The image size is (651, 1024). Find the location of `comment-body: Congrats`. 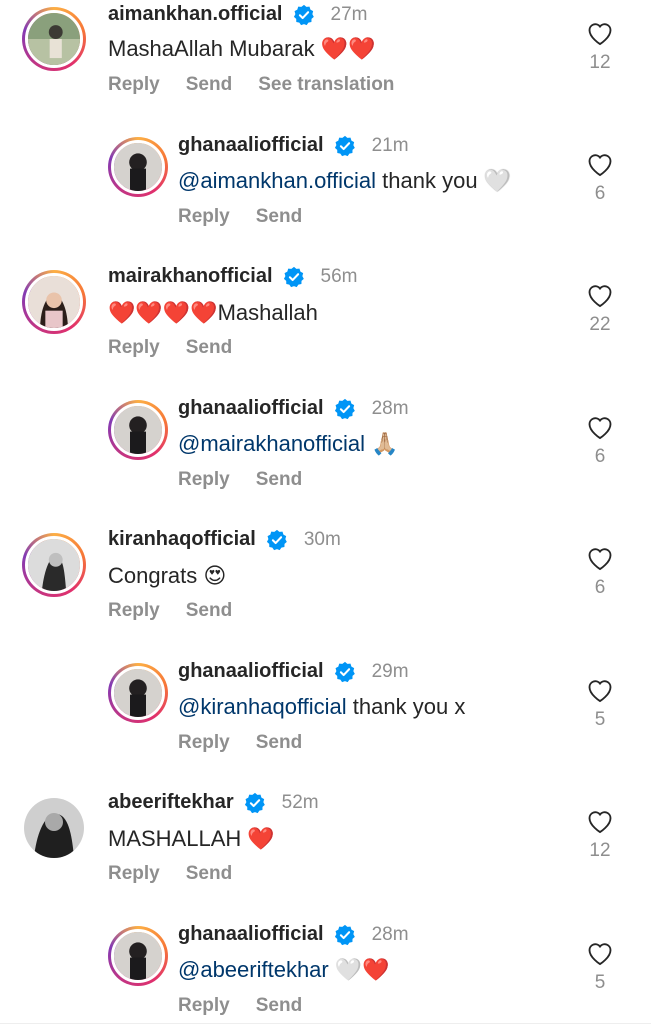

comment-body: Congrats is located at coordinates (153, 575).